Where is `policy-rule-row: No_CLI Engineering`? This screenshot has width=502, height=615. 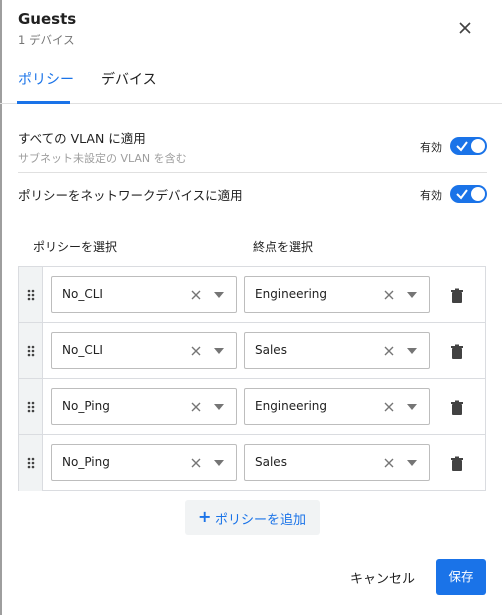
policy-rule-row: No_CLI Engineering is located at coordinates (252, 295).